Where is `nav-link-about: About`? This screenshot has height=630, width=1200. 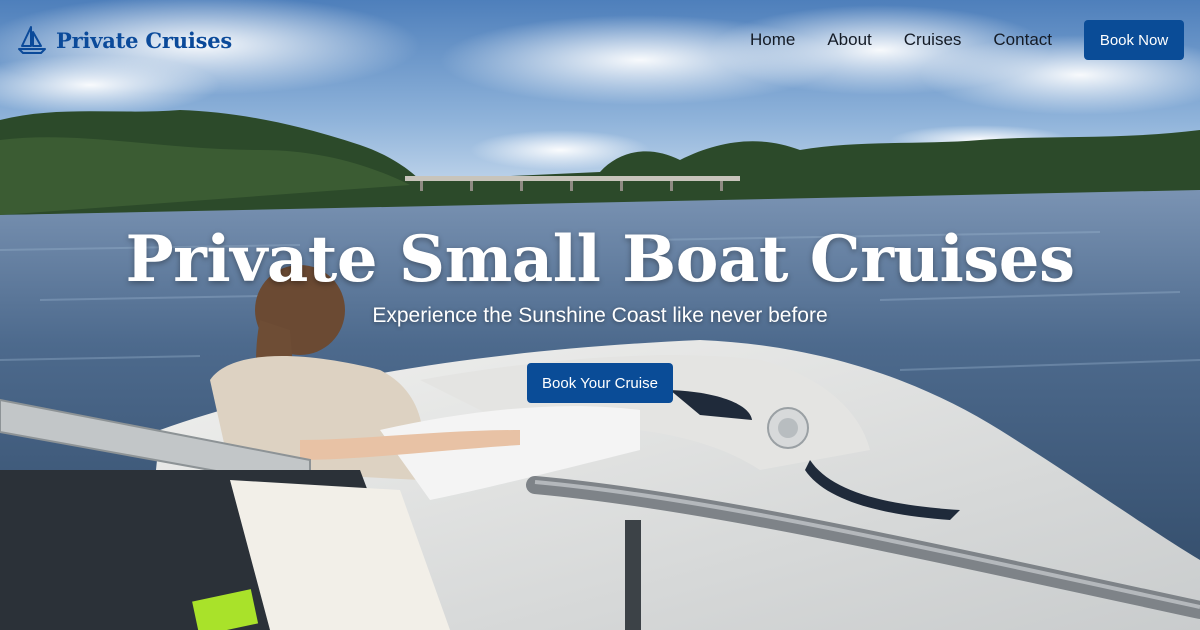 nav-link-about: About is located at coordinates (849, 40).